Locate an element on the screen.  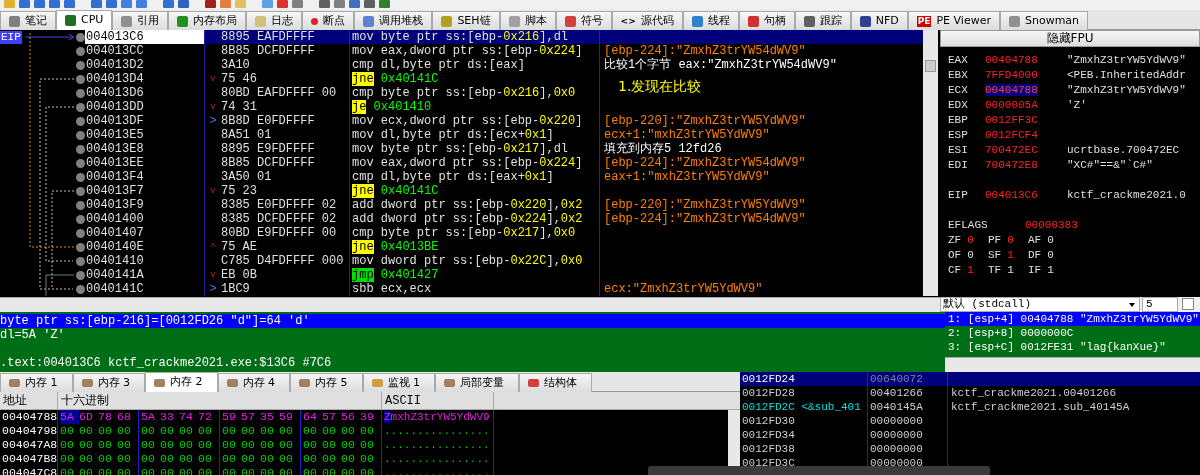
address-cell: 004013EE is located at coordinates (145, 163).